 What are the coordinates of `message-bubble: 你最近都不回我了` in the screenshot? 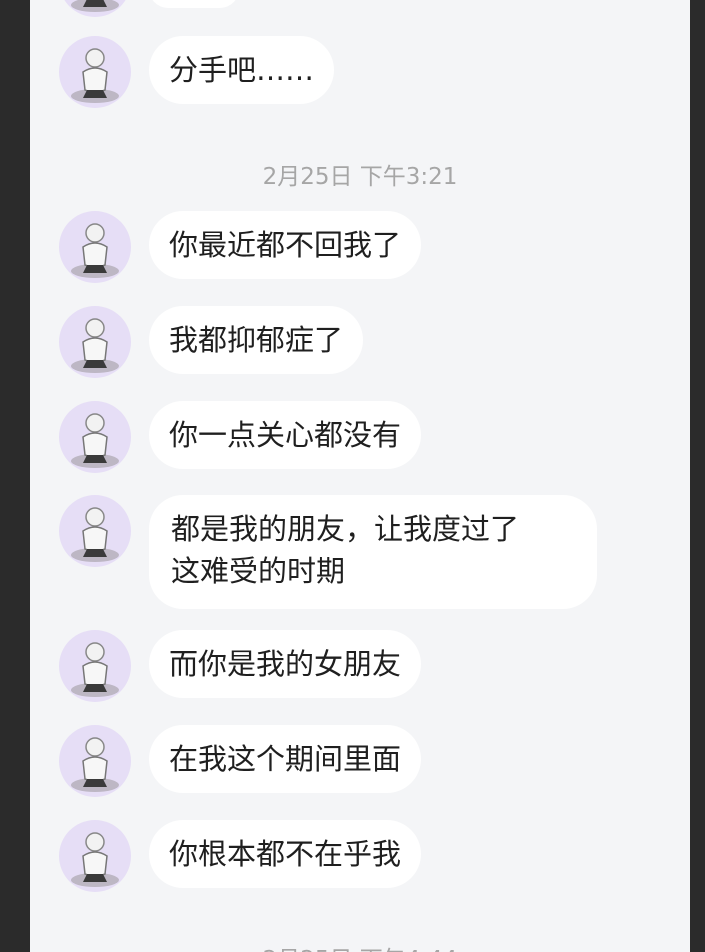 It's located at (285, 245).